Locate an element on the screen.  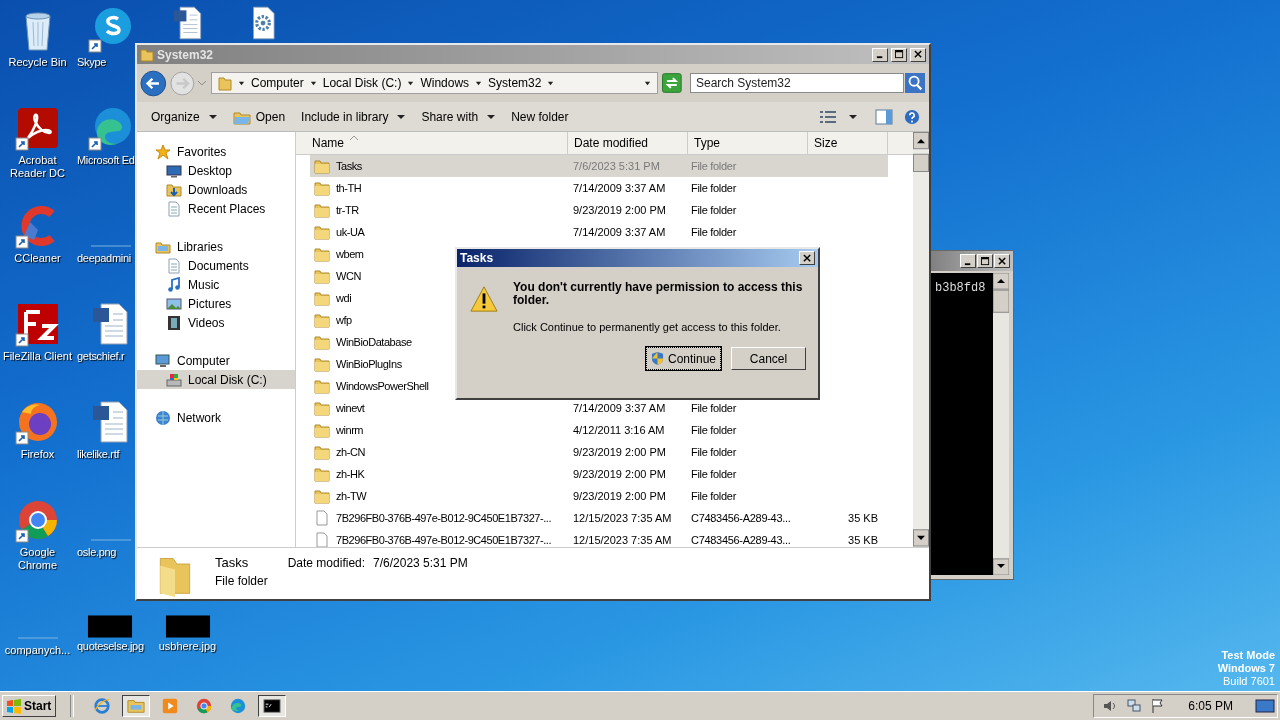
details-date: 7/6/2023 5:31 PM is located at coordinates (420, 562).